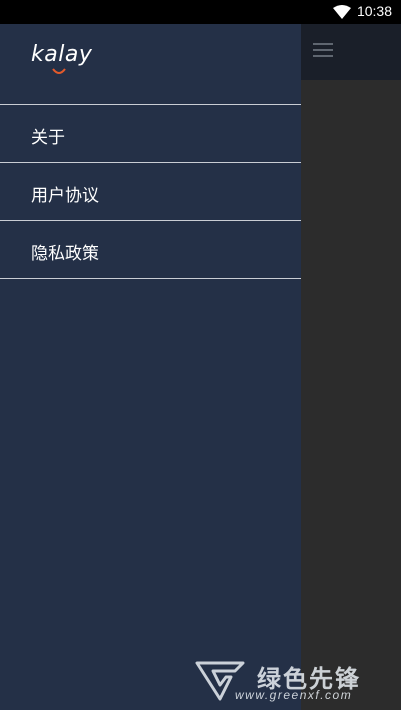 The image size is (401, 710). I want to click on watermark: 绿色先锋 www.greenxf.com, so click(298, 682).